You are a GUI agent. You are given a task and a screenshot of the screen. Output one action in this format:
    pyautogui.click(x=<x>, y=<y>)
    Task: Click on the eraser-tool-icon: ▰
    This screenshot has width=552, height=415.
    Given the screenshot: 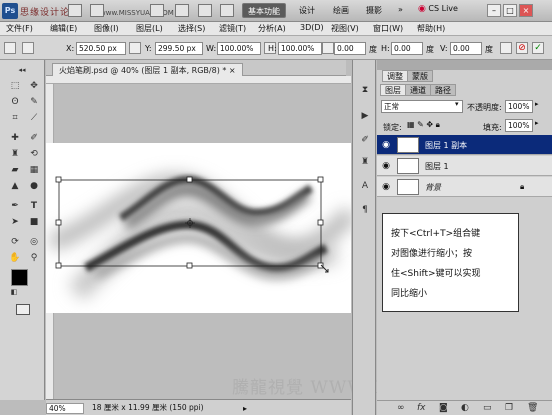 What is the action you would take?
    pyautogui.click(x=15, y=170)
    